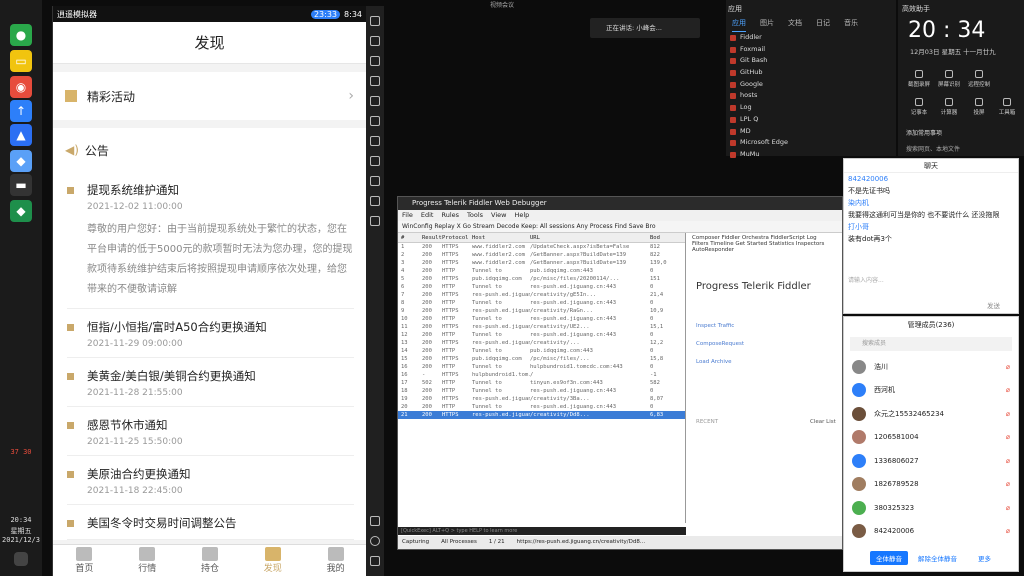 The height and width of the screenshot is (576, 1024). I want to click on compose-request-link: ComposeRequest, so click(720, 344).